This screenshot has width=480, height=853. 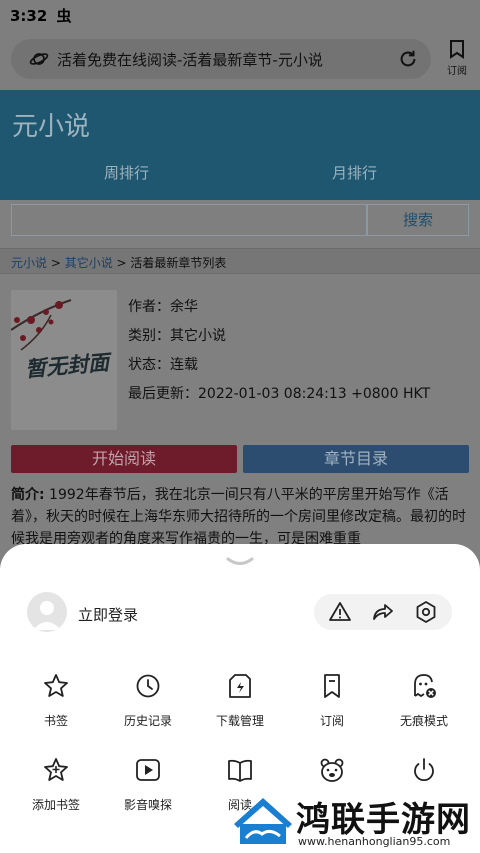 What do you see at coordinates (29, 263) in the screenshot?
I see `breadcrumb-home: 元小说` at bounding box center [29, 263].